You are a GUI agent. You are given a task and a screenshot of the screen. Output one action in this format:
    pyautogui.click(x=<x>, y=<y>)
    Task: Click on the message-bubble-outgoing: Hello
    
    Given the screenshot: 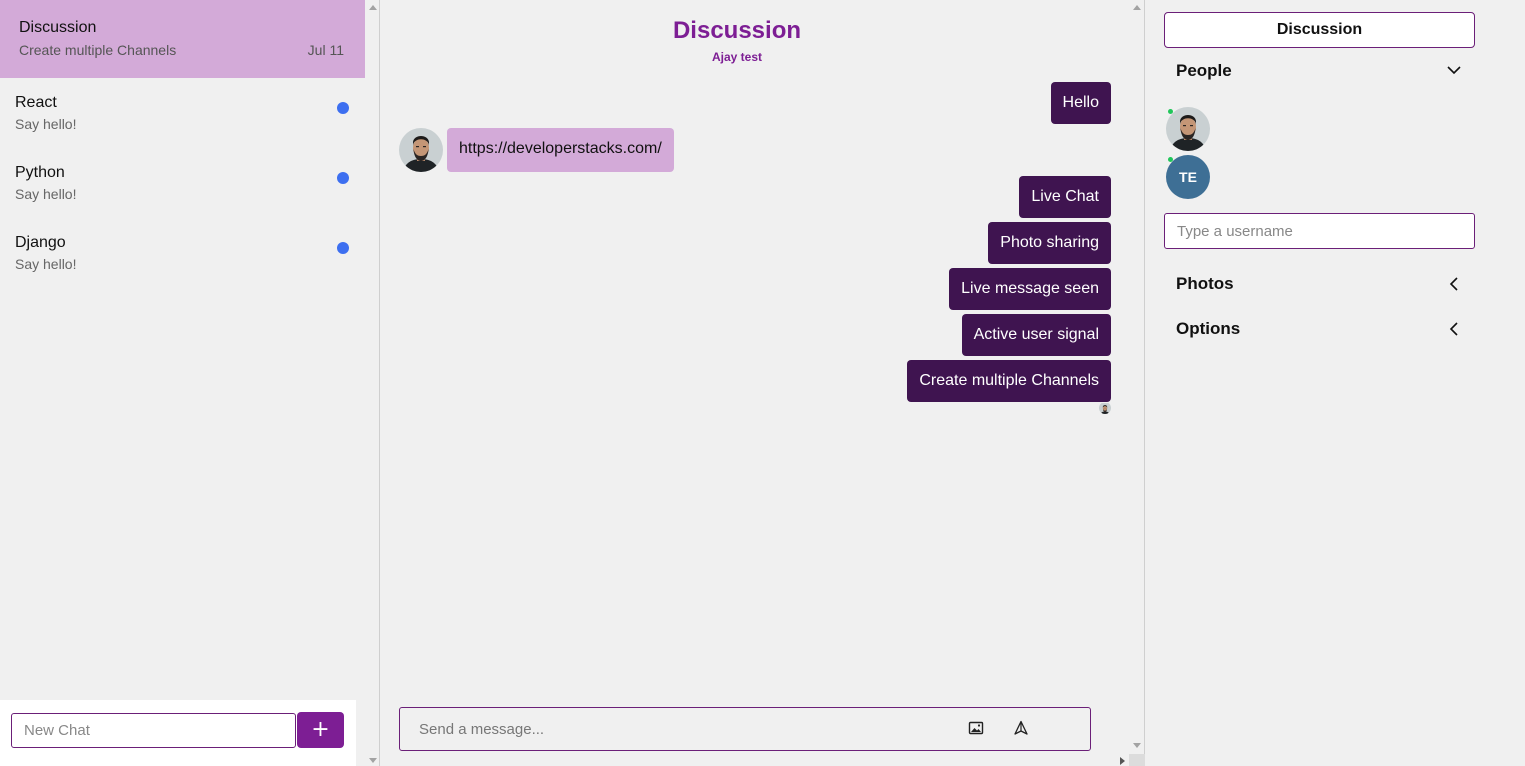 What is the action you would take?
    pyautogui.click(x=1080, y=103)
    